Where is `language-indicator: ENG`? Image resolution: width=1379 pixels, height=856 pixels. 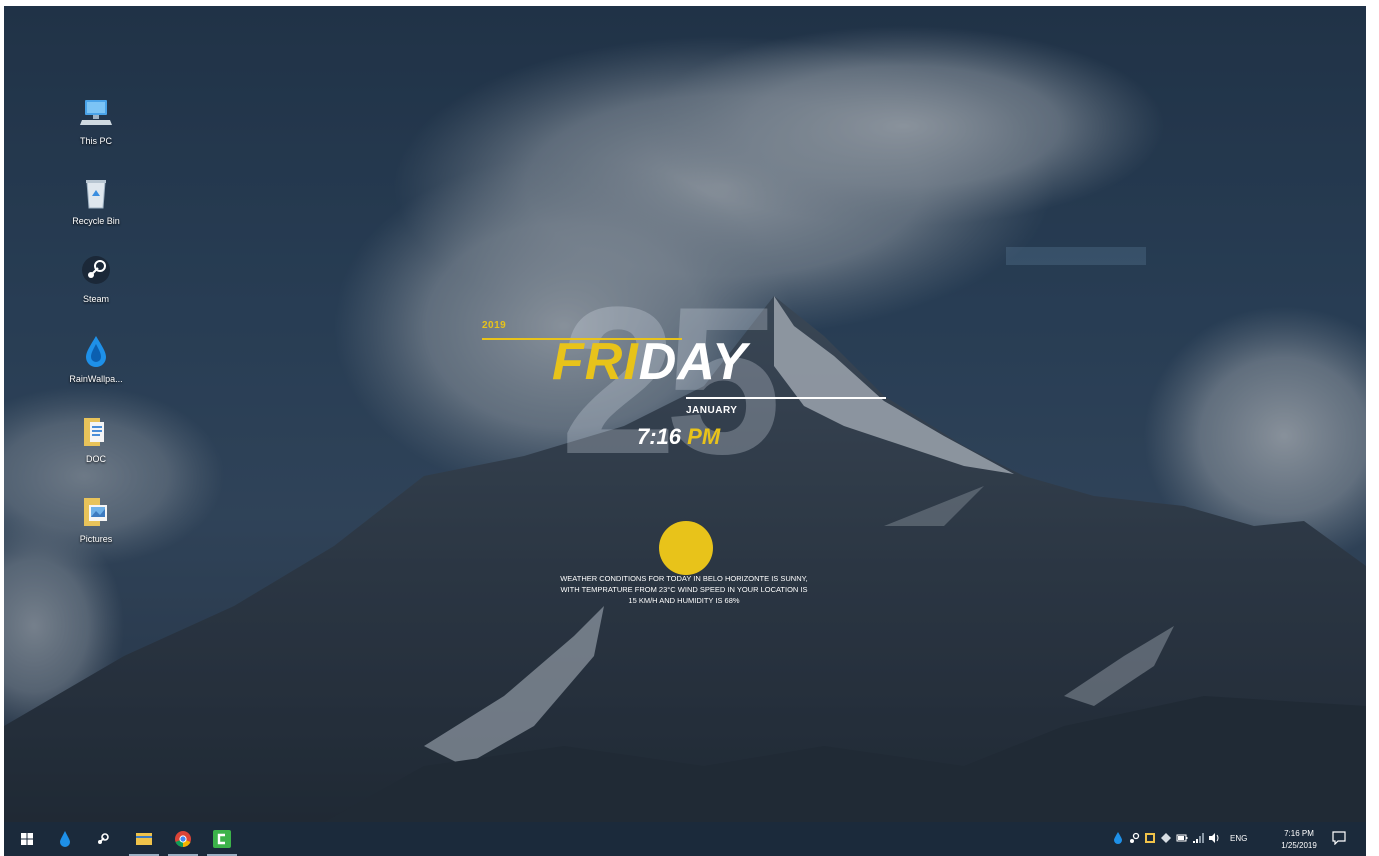 language-indicator: ENG is located at coordinates (1238, 838).